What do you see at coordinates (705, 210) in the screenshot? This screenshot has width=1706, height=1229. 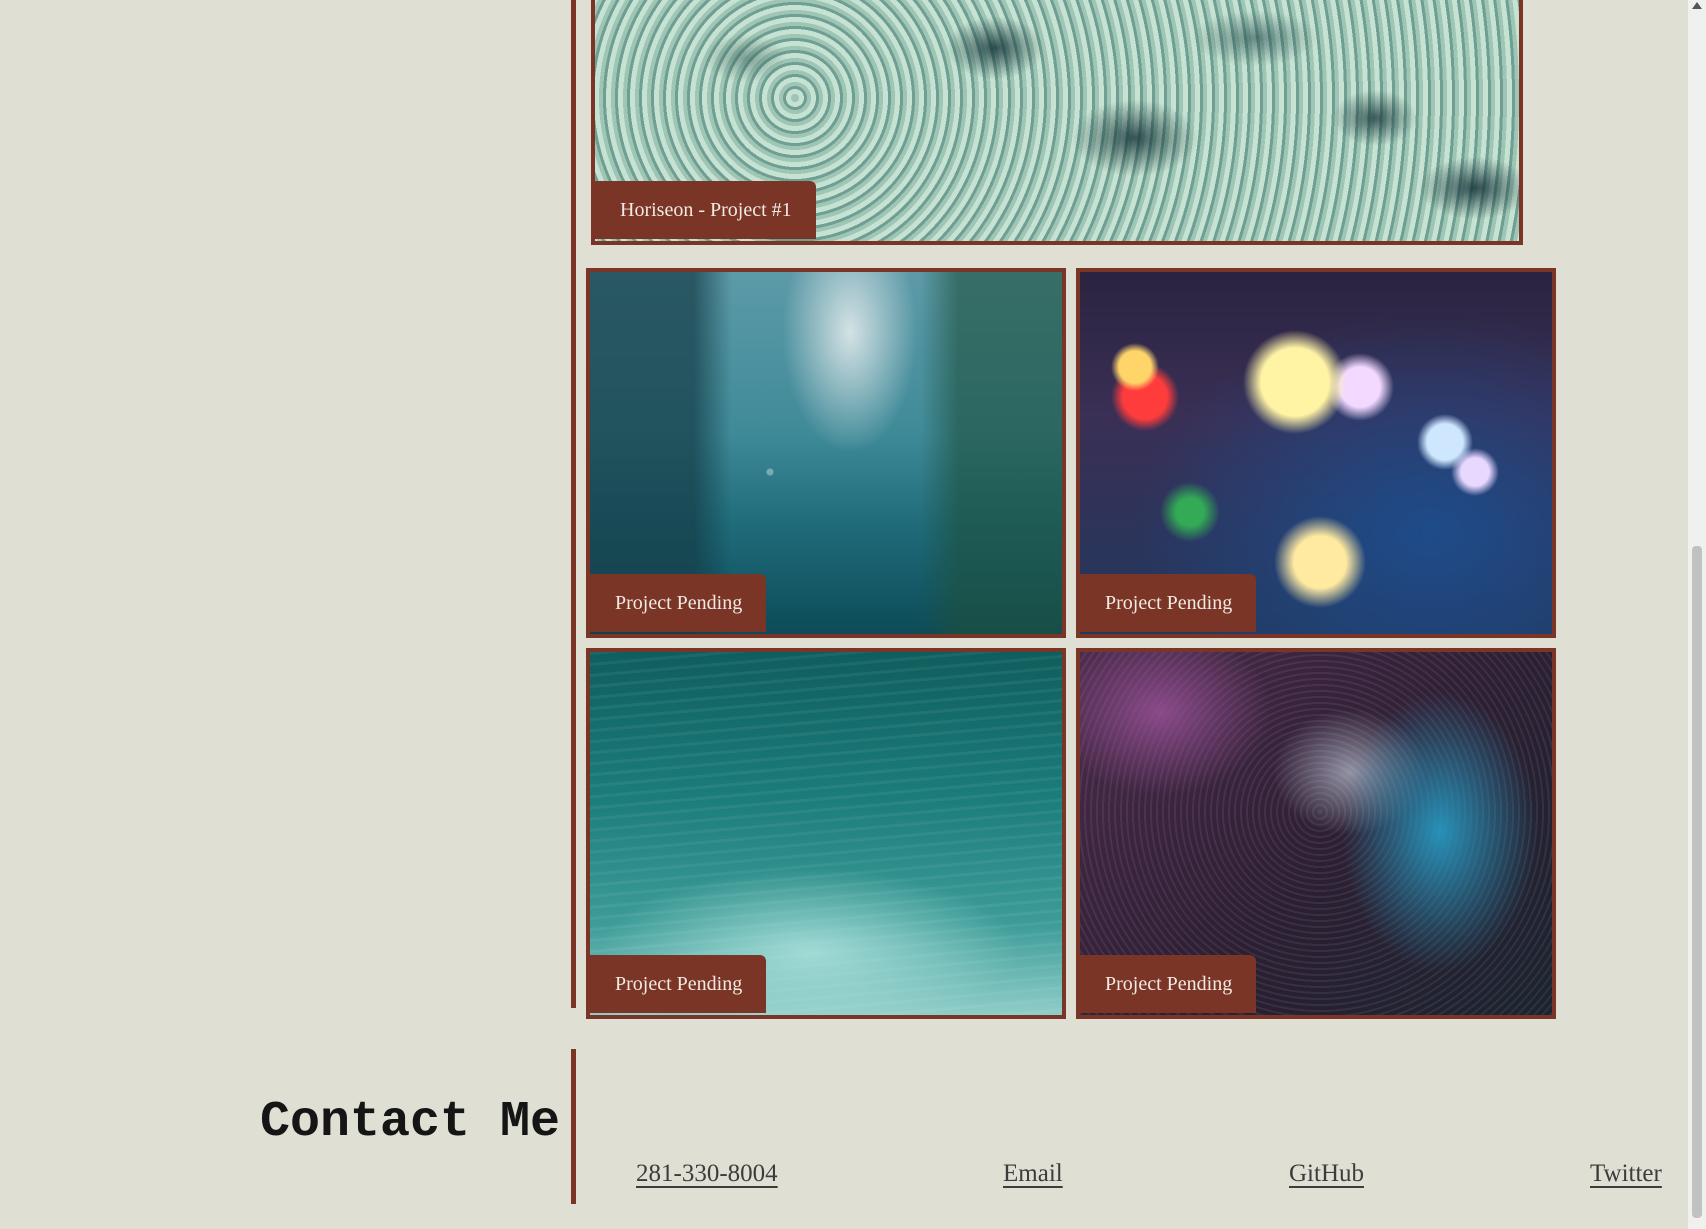 I see `featured-project-label: Horiseon - Project #1` at bounding box center [705, 210].